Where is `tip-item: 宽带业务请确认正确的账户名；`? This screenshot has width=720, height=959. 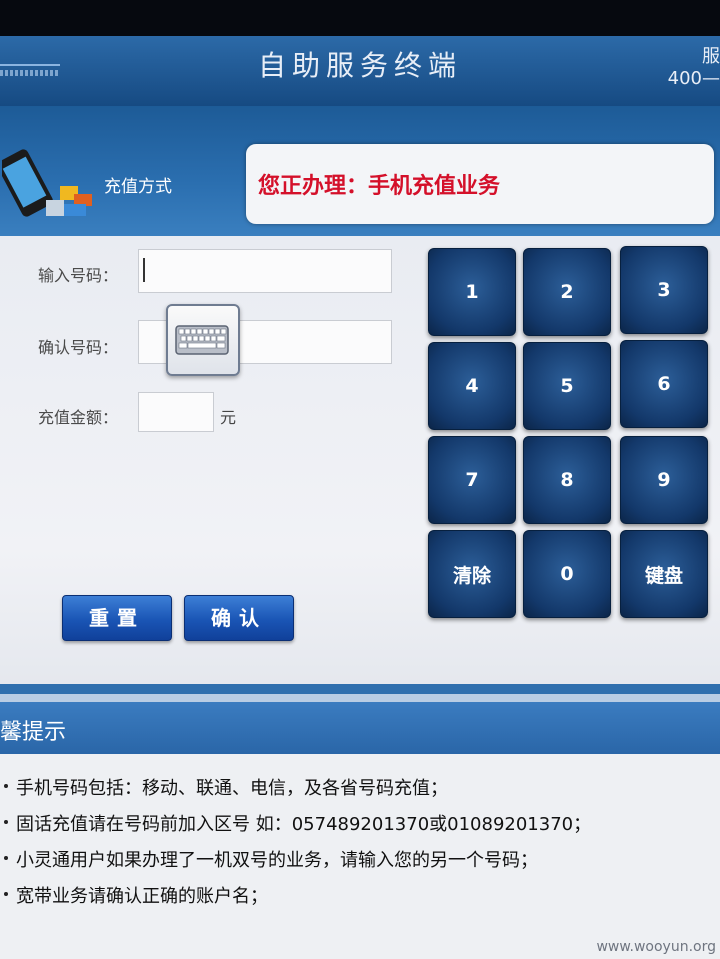 tip-item: 宽带业务请确认正确的账户名； is located at coordinates (136, 895).